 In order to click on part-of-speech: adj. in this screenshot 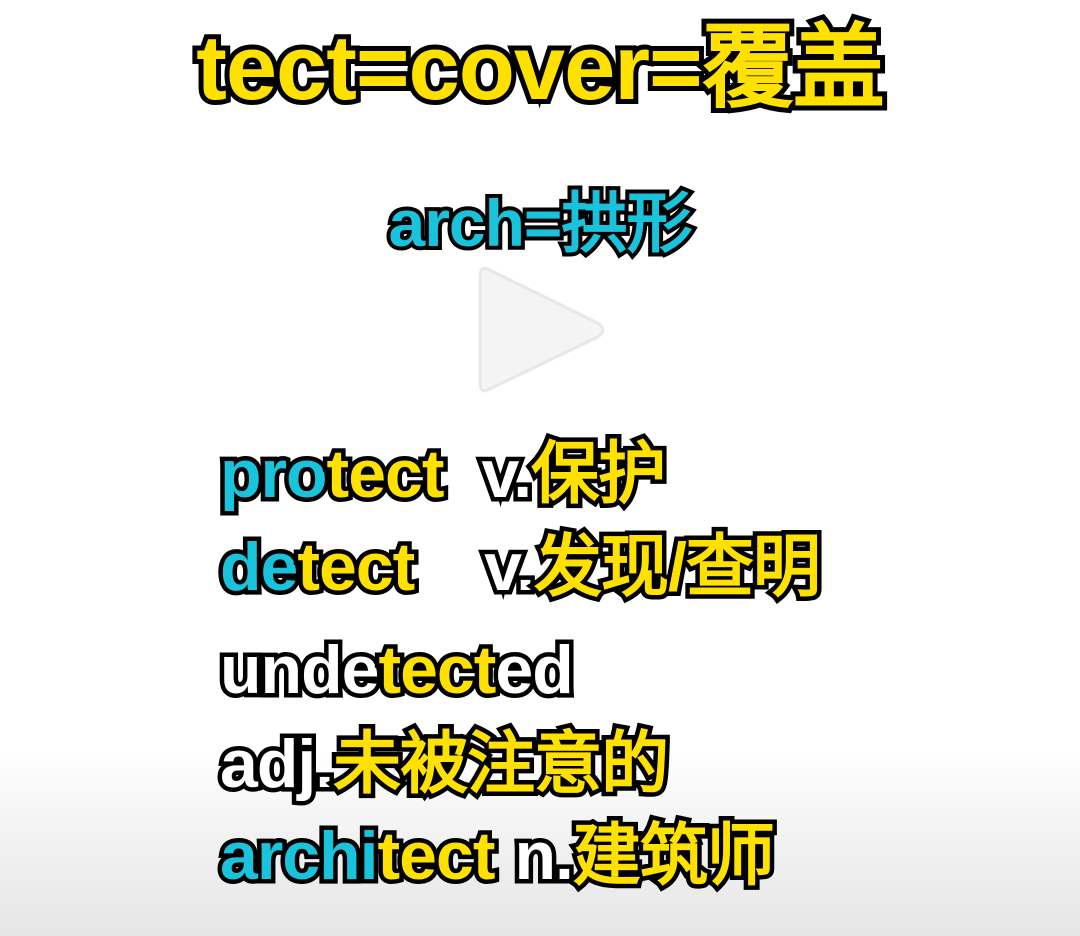, I will do `click(276, 764)`.